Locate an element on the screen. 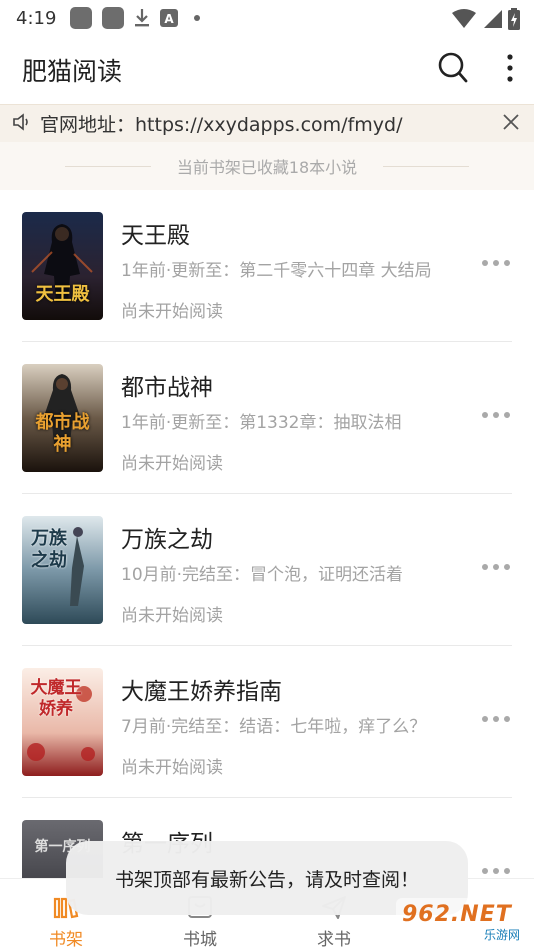  notification-icons: A is located at coordinates (135, 18).